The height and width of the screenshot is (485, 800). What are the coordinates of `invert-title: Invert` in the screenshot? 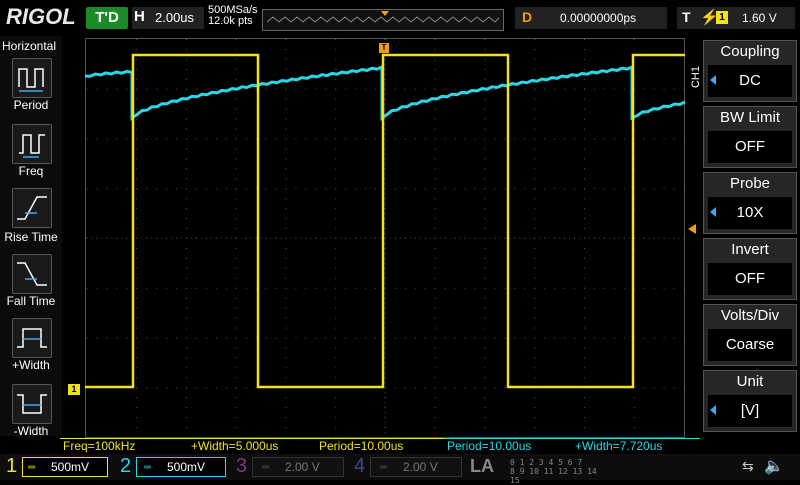 It's located at (750, 249).